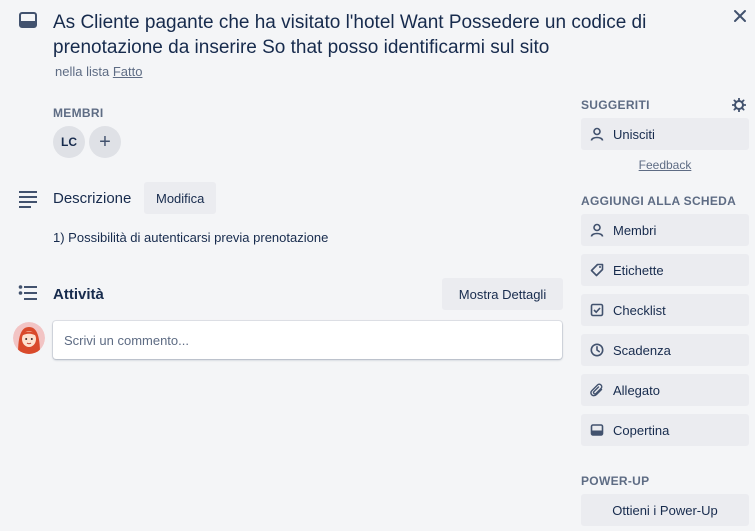 The width and height of the screenshot is (755, 531). I want to click on tag-icon, so click(597, 270).